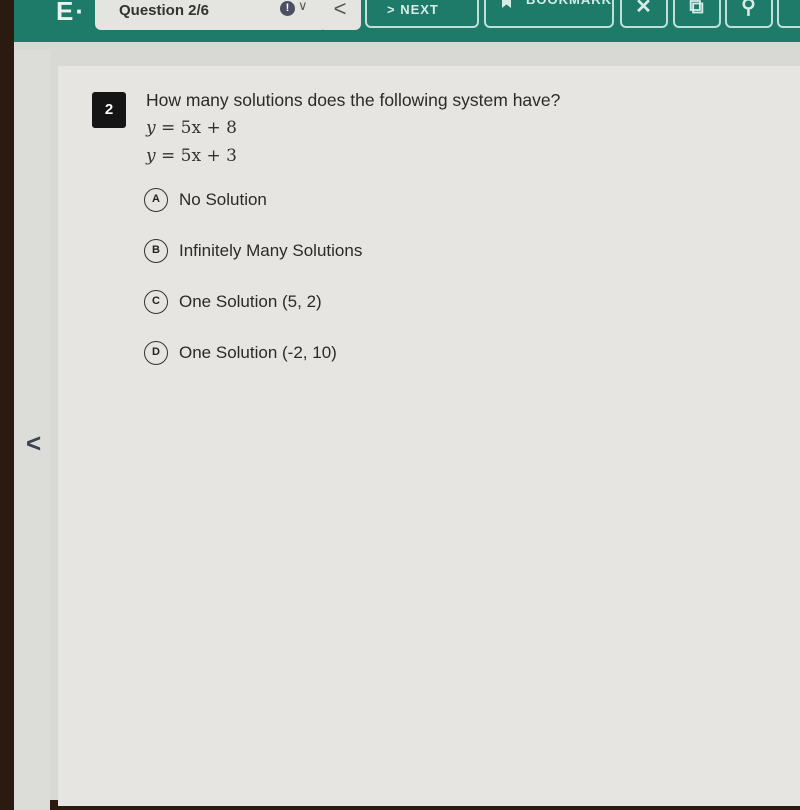  What do you see at coordinates (71, 13) in the screenshot?
I see `app-logo: E·` at bounding box center [71, 13].